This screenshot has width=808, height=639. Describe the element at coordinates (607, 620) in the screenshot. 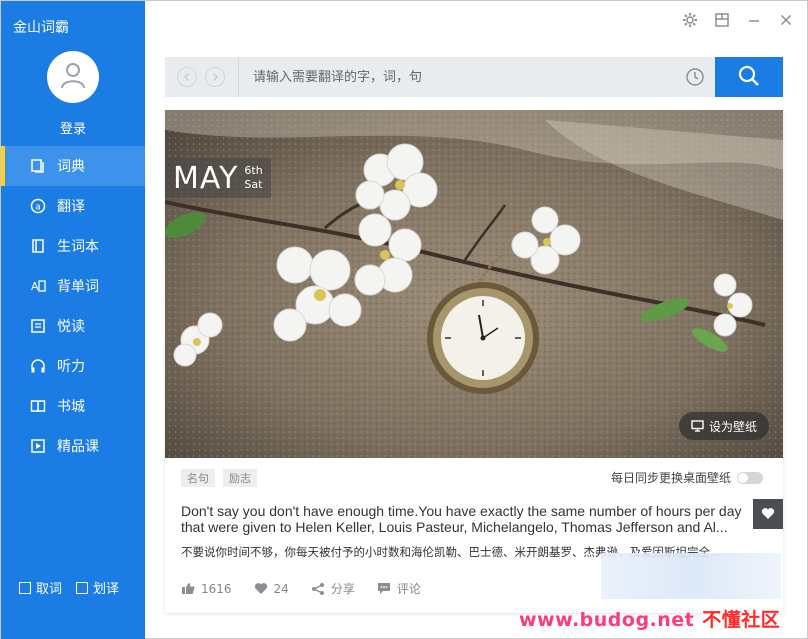

I see `watermark-url: www.budog.net` at that location.